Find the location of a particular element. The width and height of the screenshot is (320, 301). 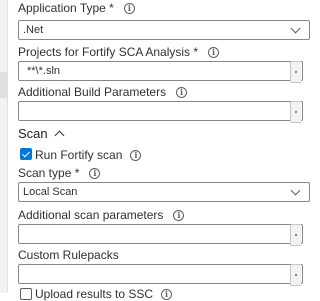

additional-build-parameters-label: Additional Build Parameters i is located at coordinates (103, 92).